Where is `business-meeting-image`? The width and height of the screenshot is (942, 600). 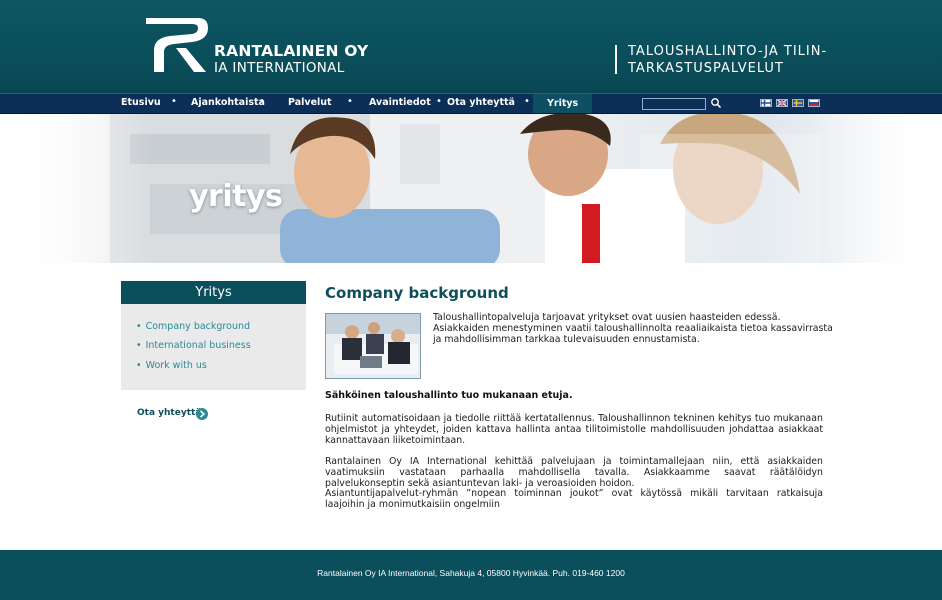 business-meeting-image is located at coordinates (373, 346).